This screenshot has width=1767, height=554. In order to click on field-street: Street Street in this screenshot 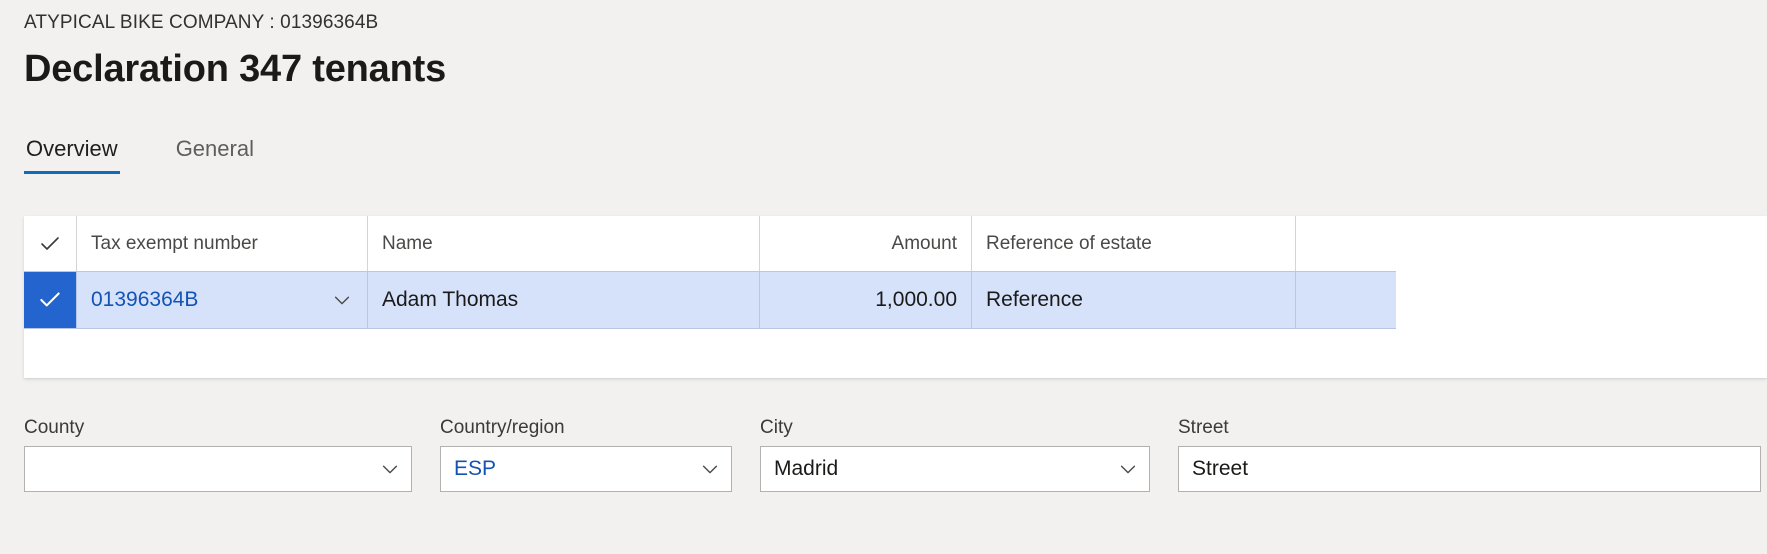, I will do `click(1469, 454)`.